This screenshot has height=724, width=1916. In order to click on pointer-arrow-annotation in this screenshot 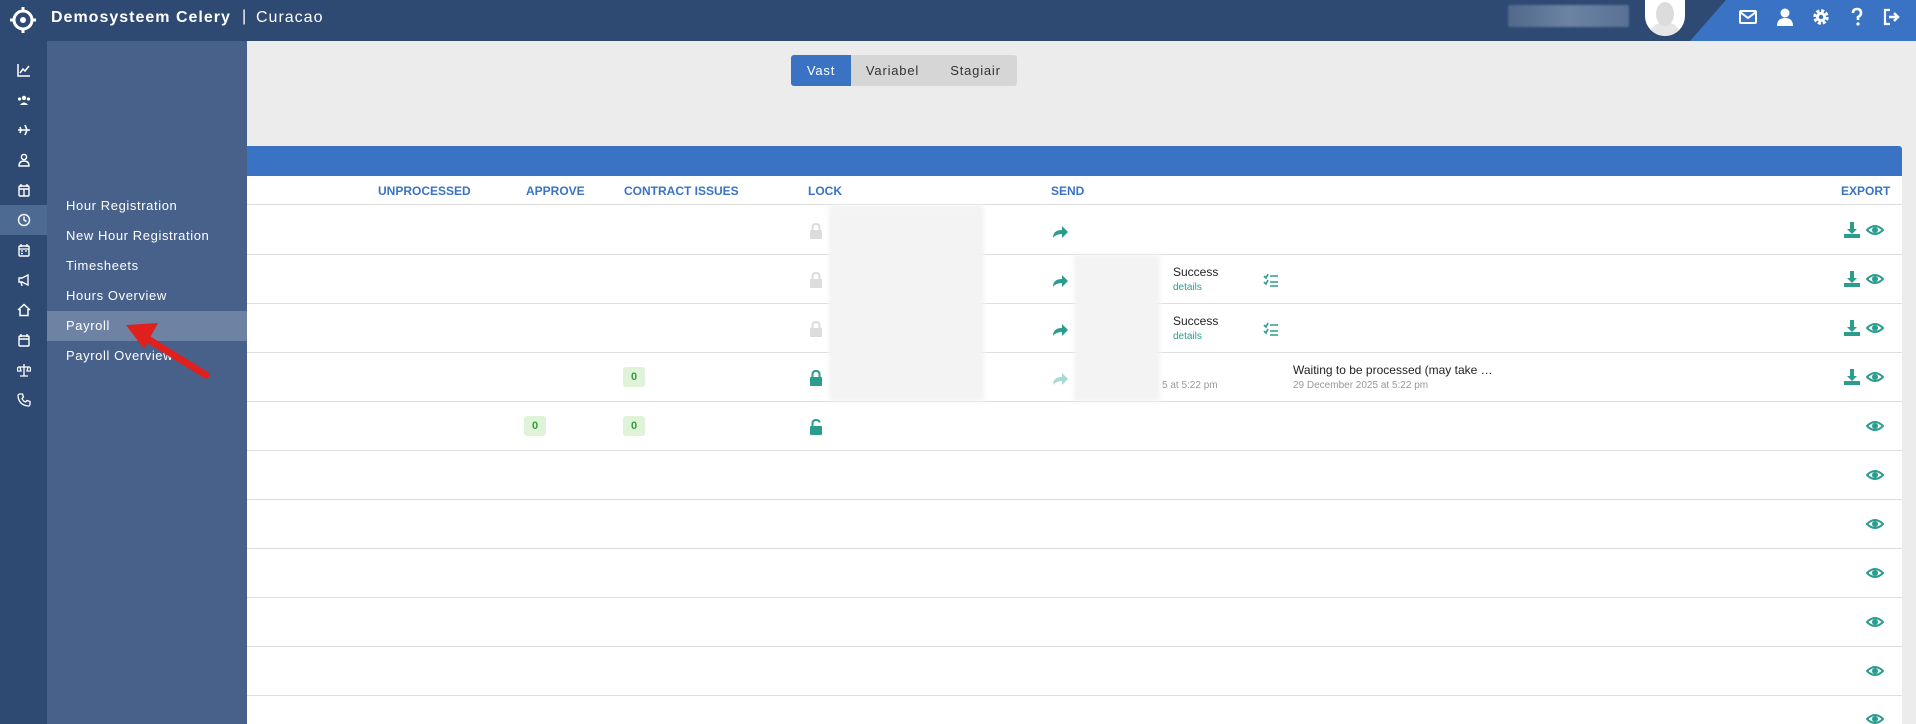, I will do `click(168, 351)`.